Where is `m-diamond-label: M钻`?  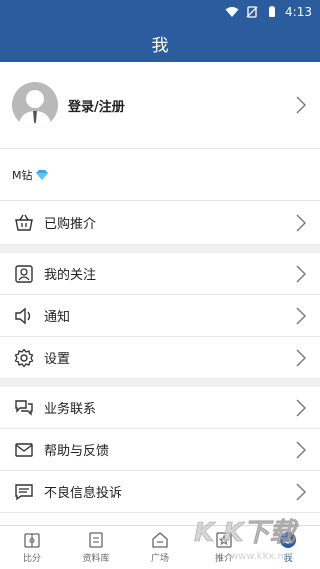 m-diamond-label: M钻 is located at coordinates (22, 175).